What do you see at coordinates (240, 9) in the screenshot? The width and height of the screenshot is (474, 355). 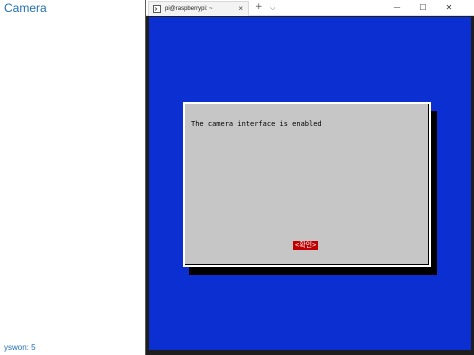 I see `tab-close-icon: ×` at bounding box center [240, 9].